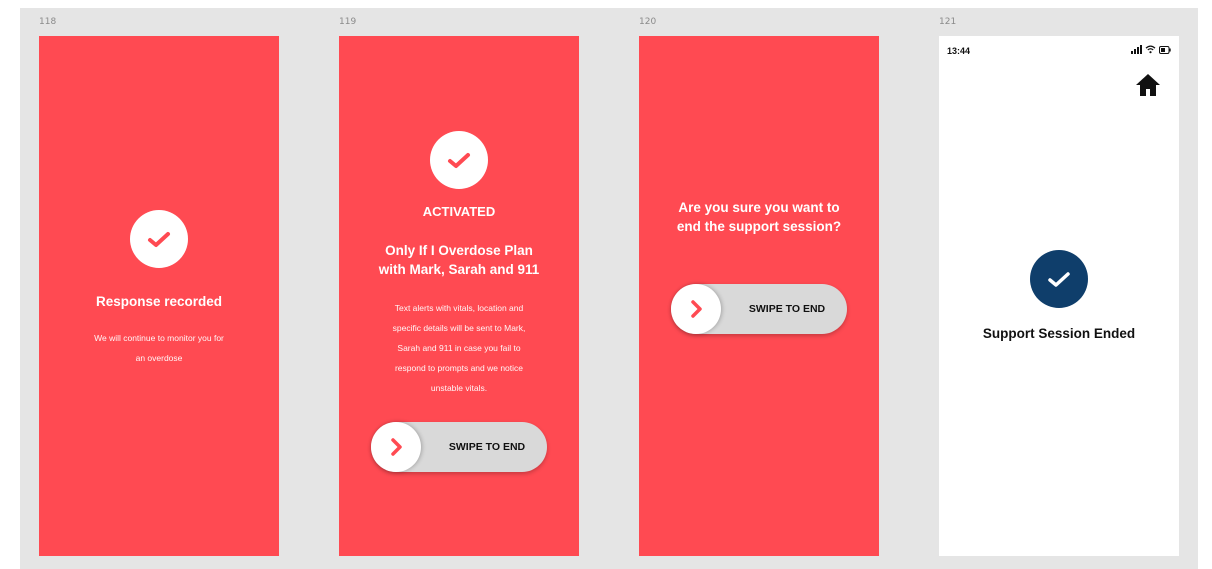  What do you see at coordinates (348, 22) in the screenshot?
I see `frame-label-119: 119` at bounding box center [348, 22].